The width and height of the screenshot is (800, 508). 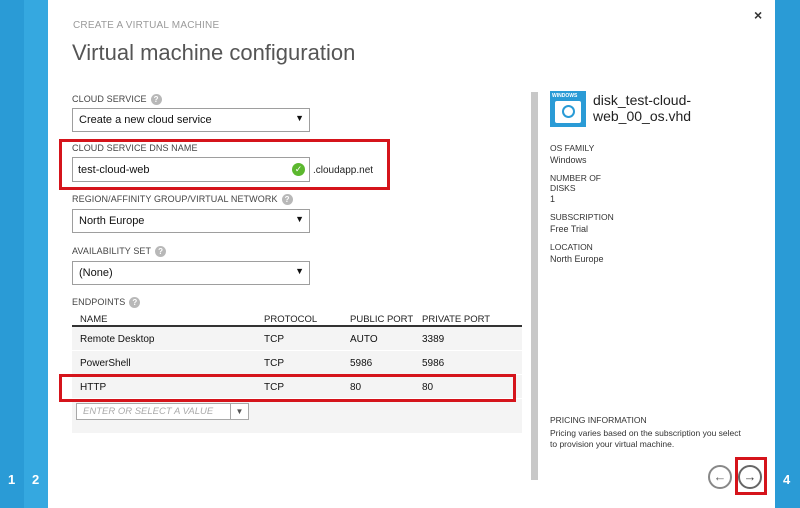 I want to click on subscription-value: Free Trial, so click(x=569, y=229).